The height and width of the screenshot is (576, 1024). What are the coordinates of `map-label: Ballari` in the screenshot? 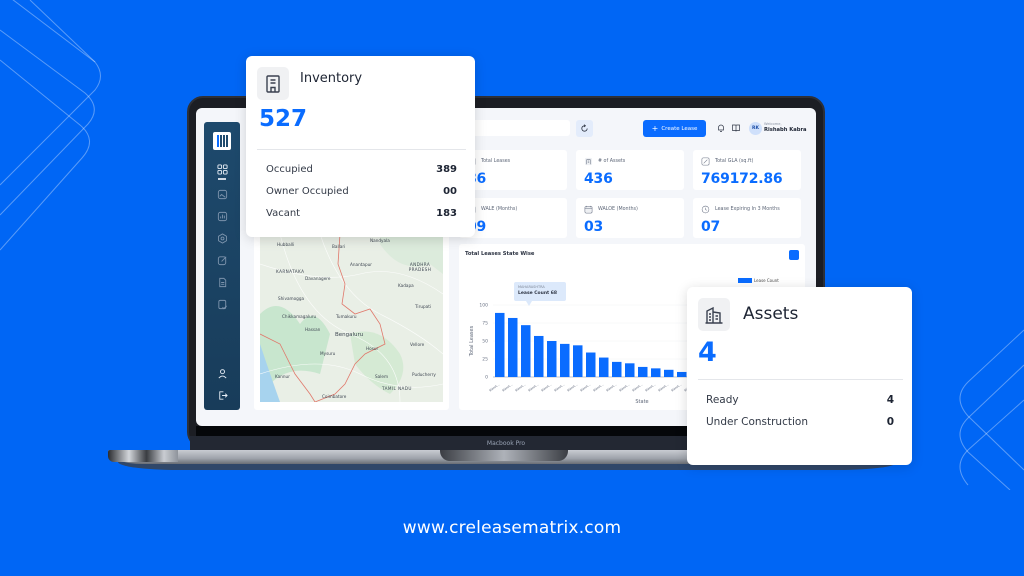 It's located at (339, 246).